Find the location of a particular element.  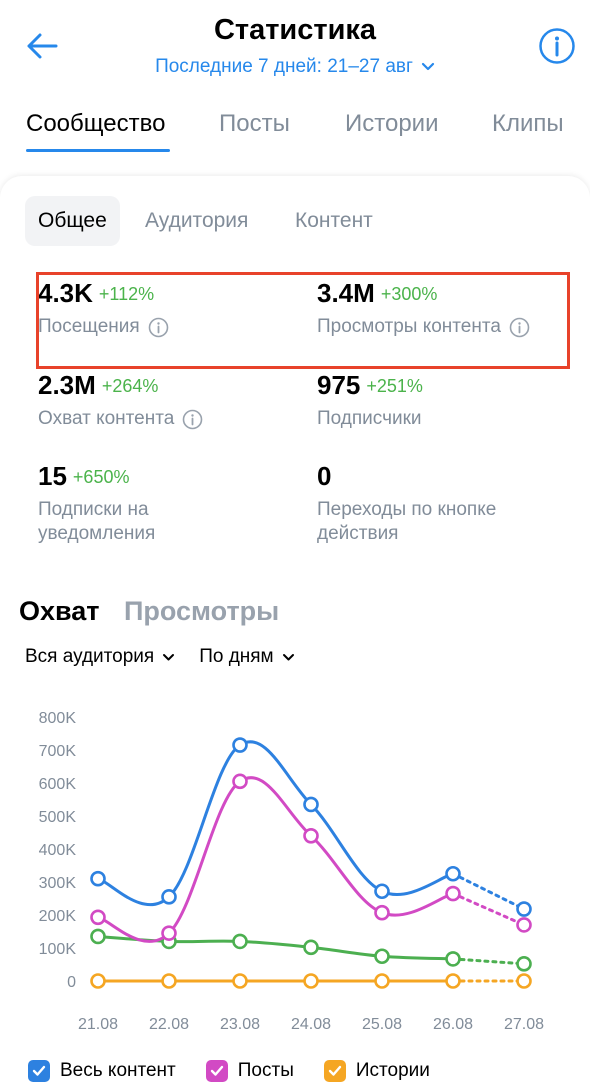

y-tick-label: 800K is located at coordinates (58, 718).